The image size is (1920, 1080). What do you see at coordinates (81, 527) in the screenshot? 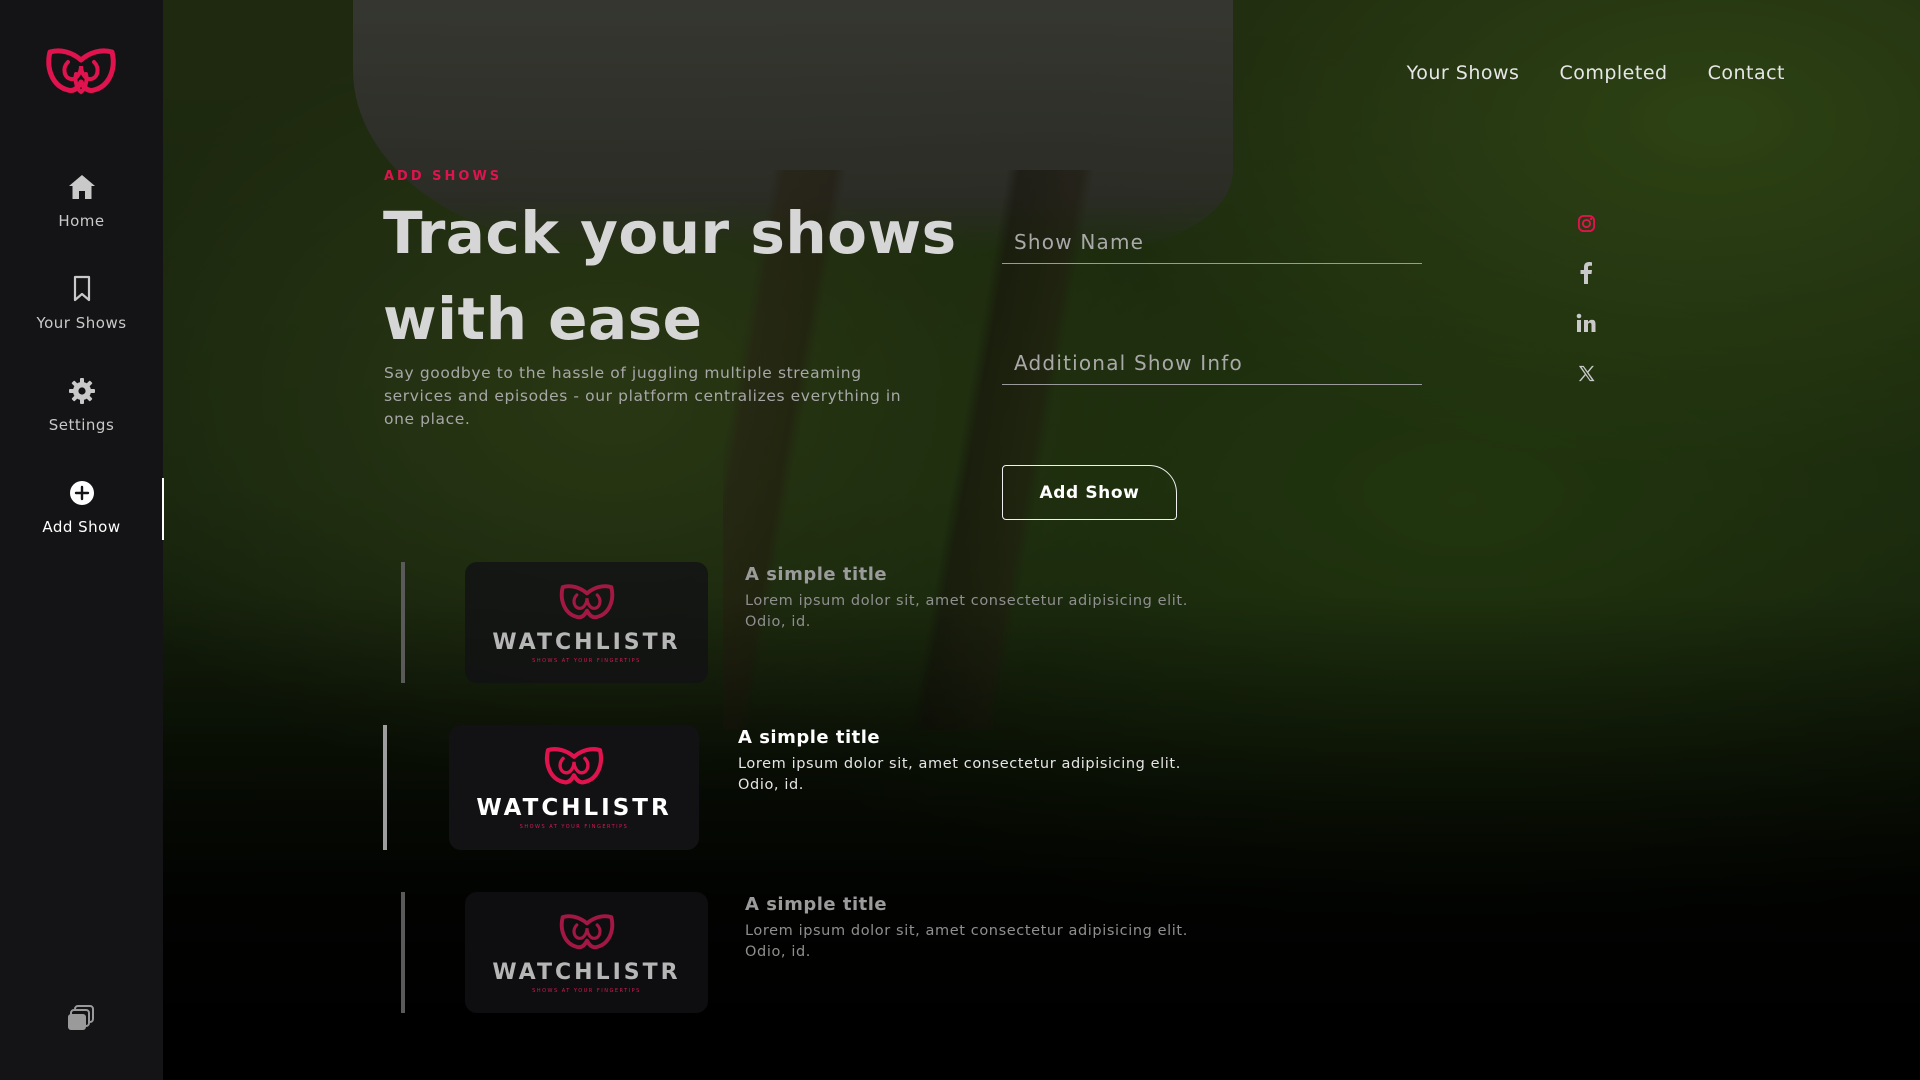
I see `sidebar-item-label: Add Show` at bounding box center [81, 527].